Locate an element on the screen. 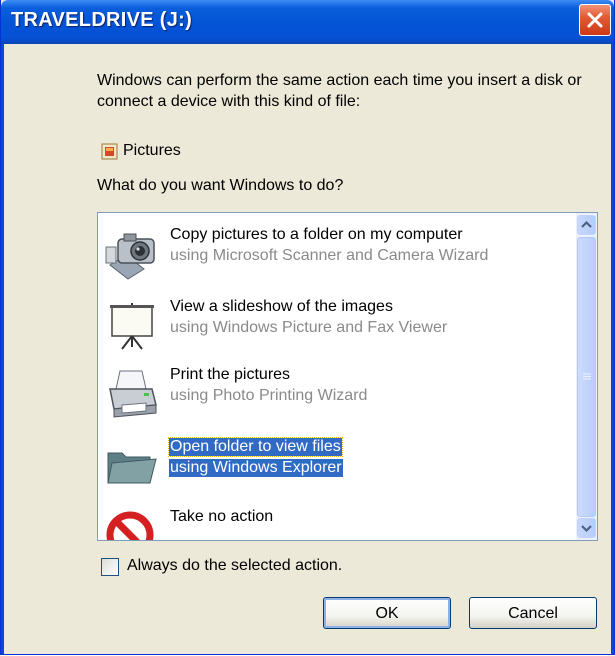  item-subtitle: using Windows Picture and Fax Viewer is located at coordinates (309, 327).